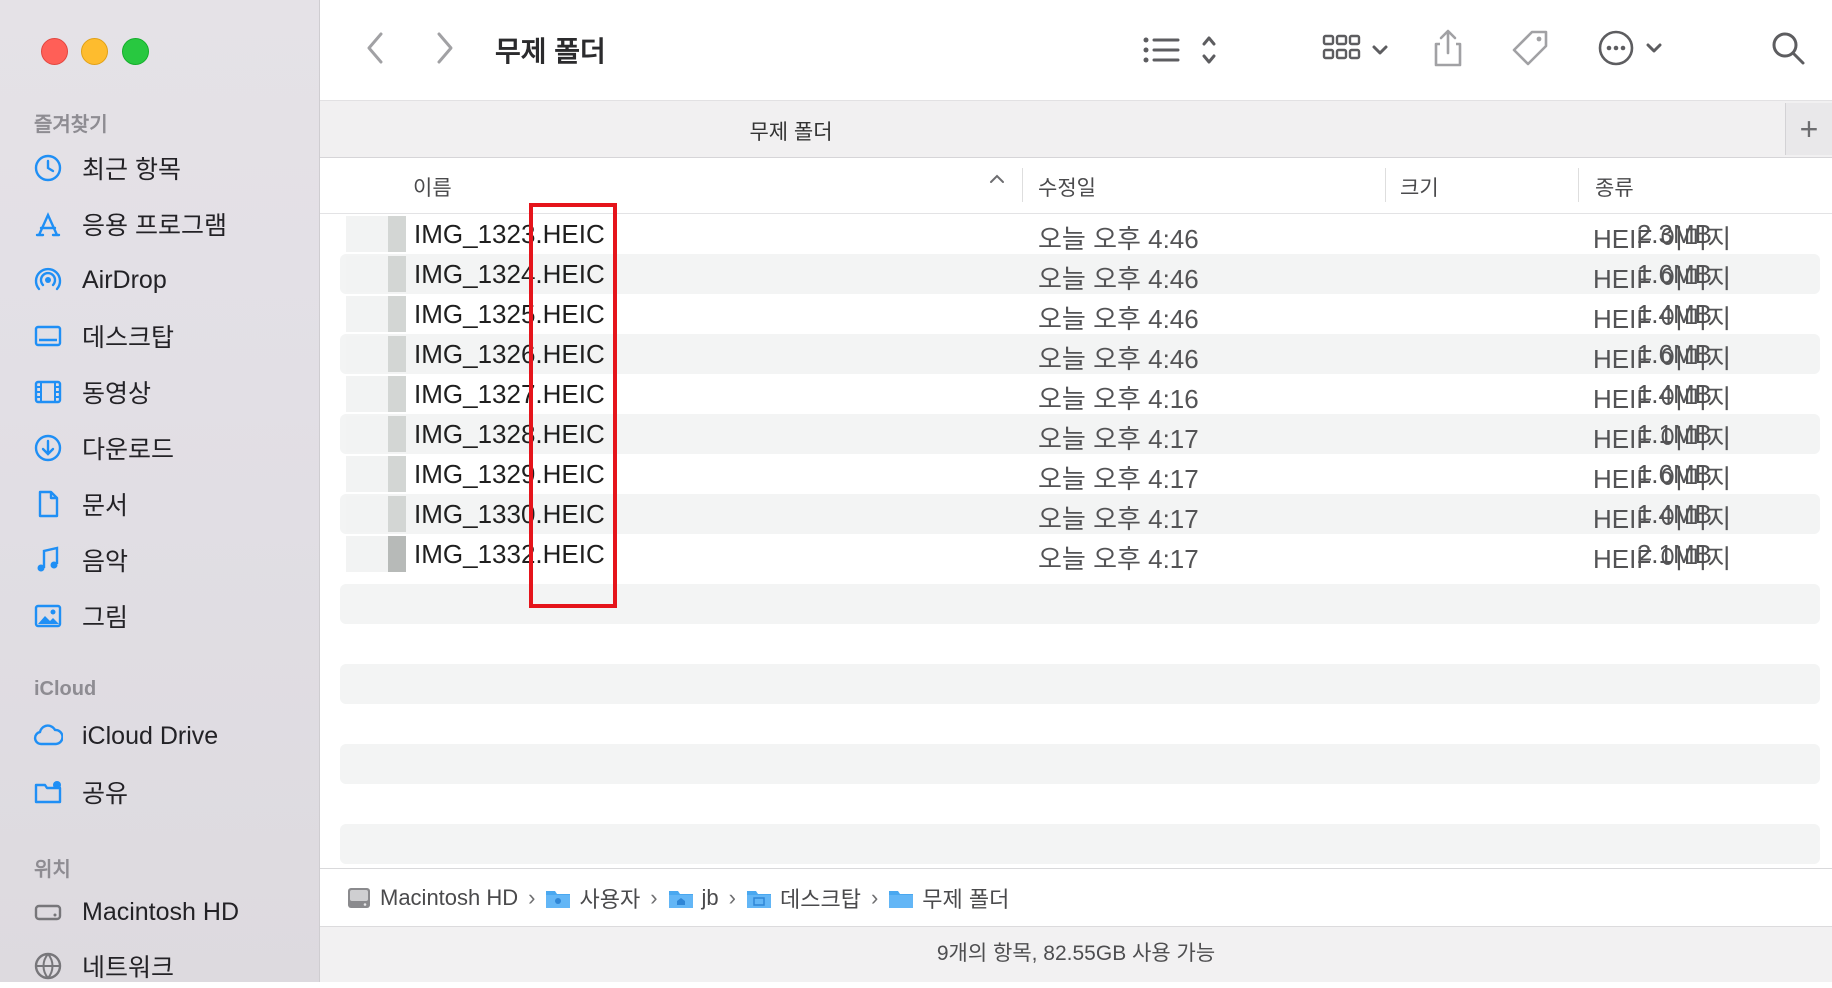 The width and height of the screenshot is (1832, 988). I want to click on sidebar-item-macintosh-hd: Macintosh HD, so click(170, 912).